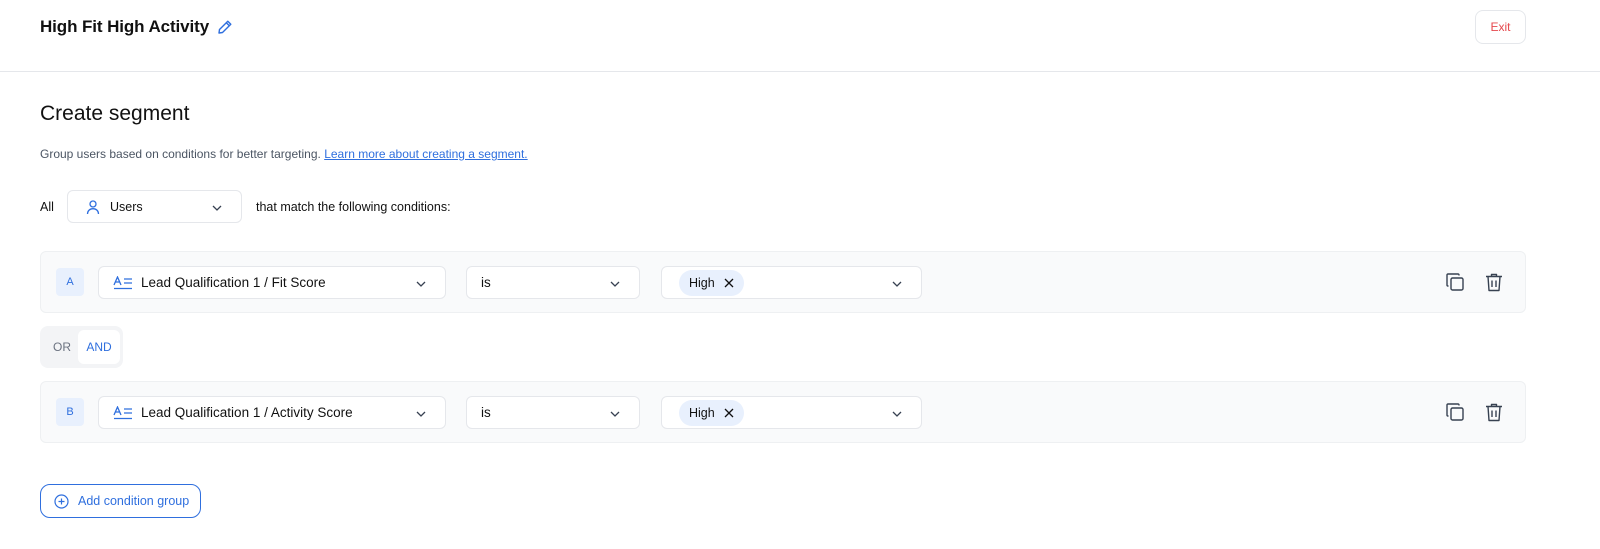  I want to click on plus-circle-icon, so click(61, 501).